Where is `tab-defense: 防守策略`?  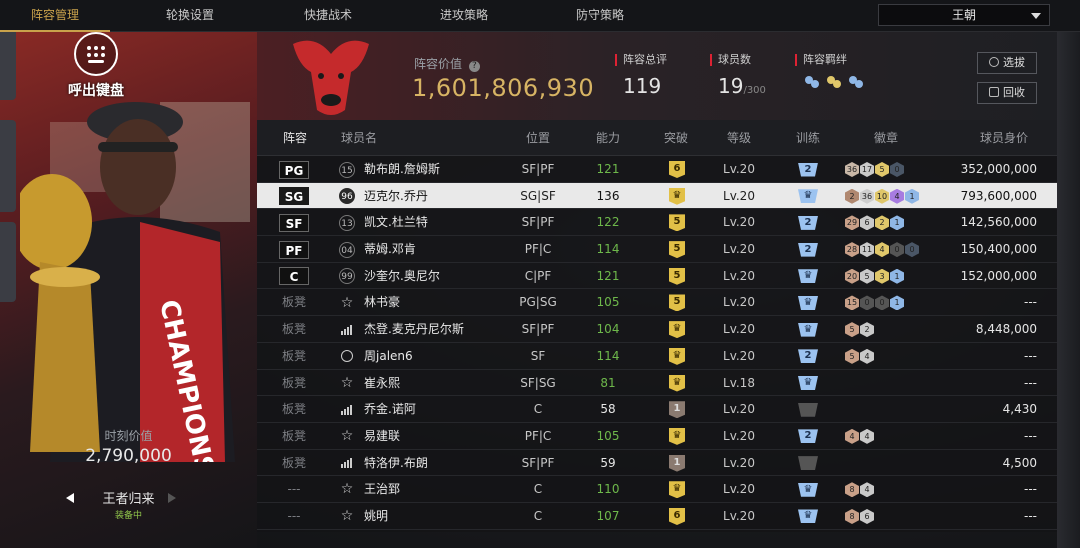 tab-defense: 防守策略 is located at coordinates (600, 16).